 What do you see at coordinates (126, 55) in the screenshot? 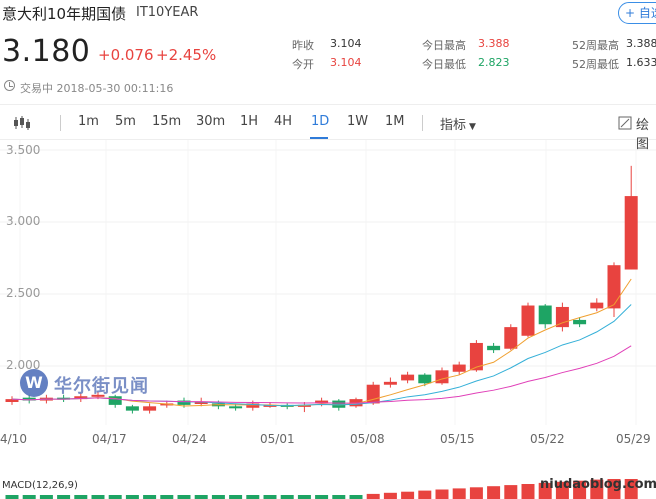
I see `price-change: +0.076` at bounding box center [126, 55].